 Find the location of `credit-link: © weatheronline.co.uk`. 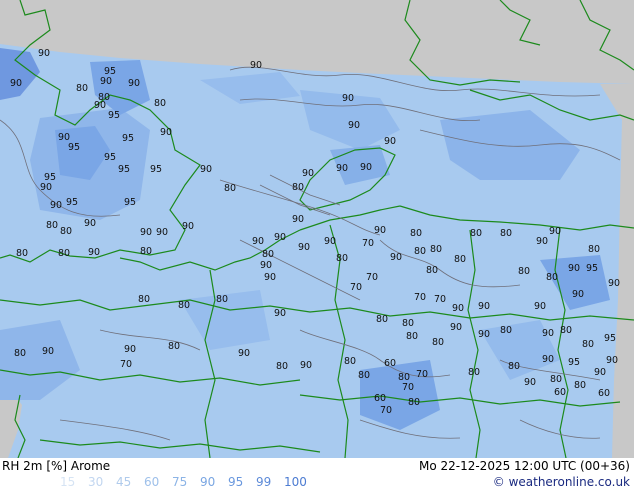

credit-link: © weatheronline.co.uk is located at coordinates (561, 482).